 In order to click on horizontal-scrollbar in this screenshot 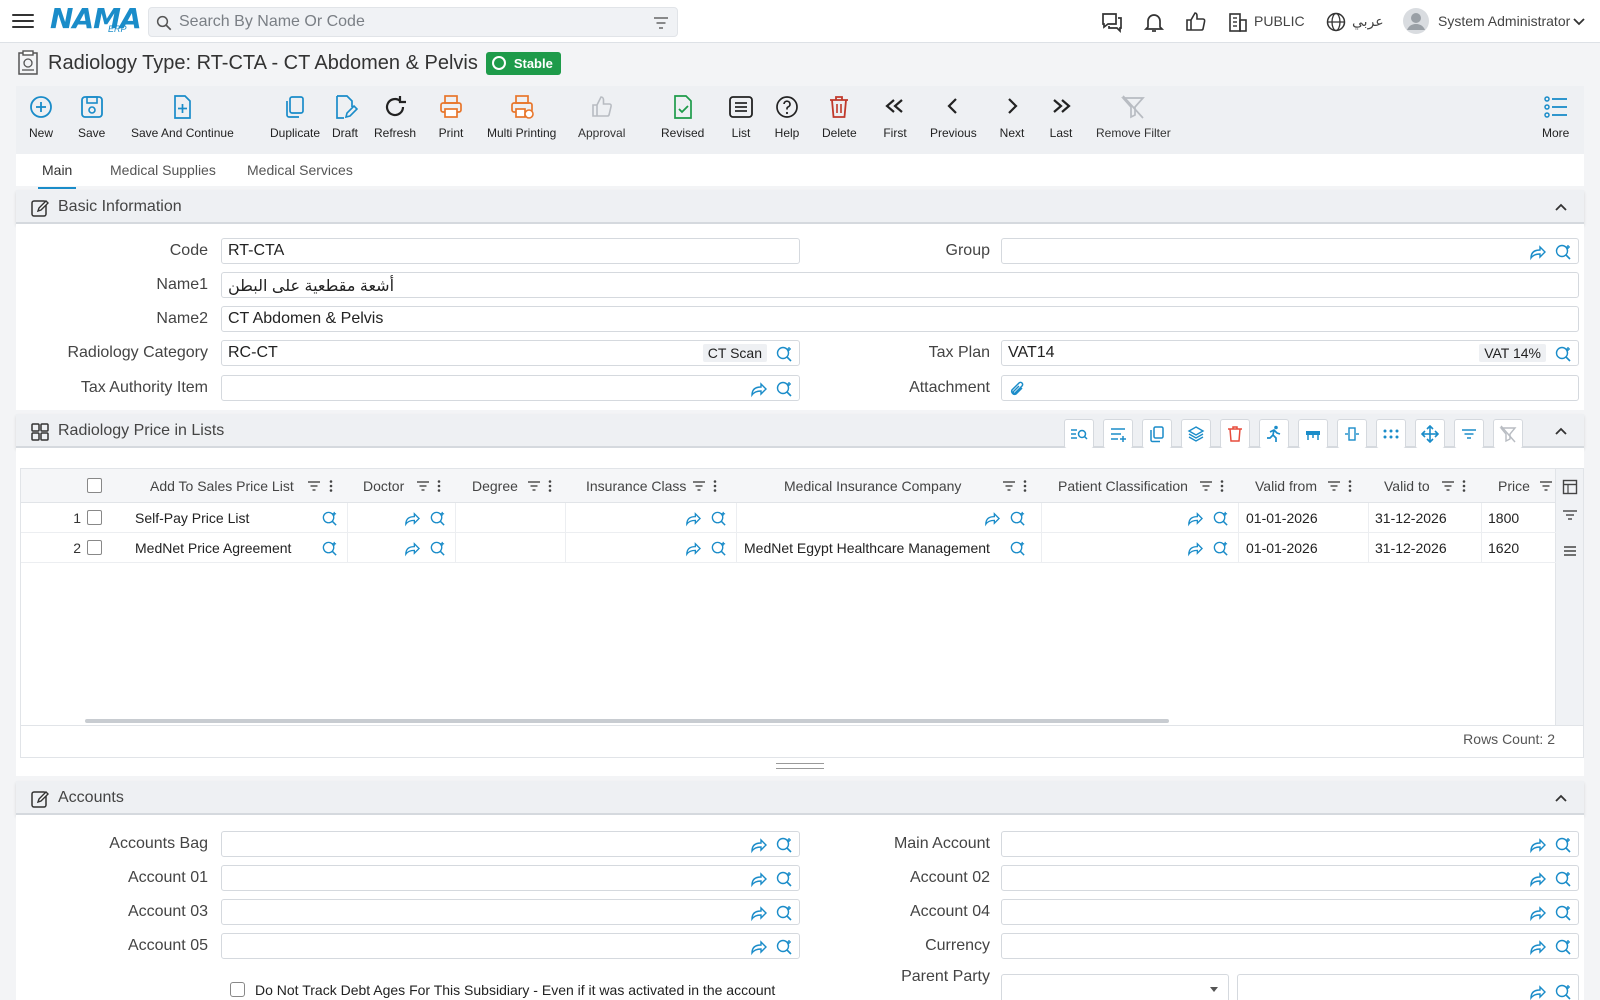, I will do `click(627, 721)`.